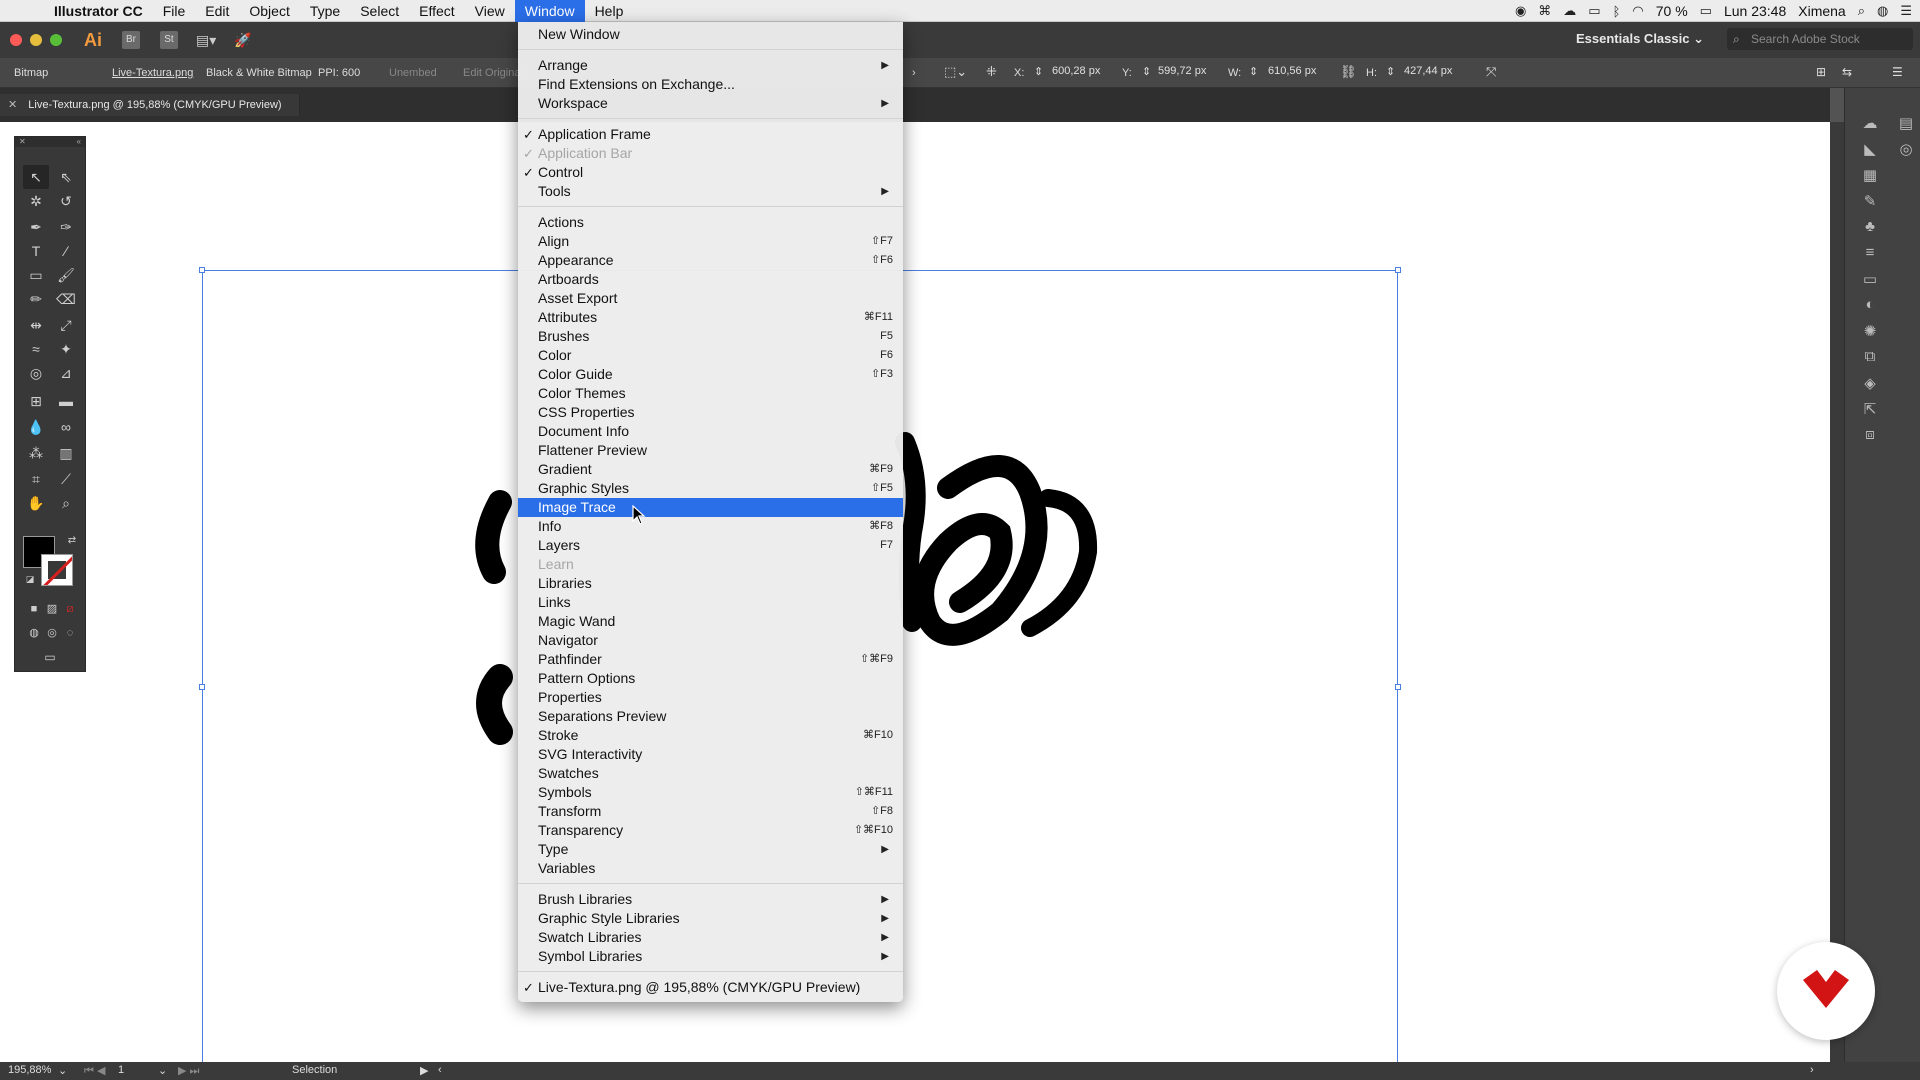 The image size is (1920, 1080). Describe the element at coordinates (36, 453) in the screenshot. I see `symbol-sprayer-tool-icon: ⁂` at that location.